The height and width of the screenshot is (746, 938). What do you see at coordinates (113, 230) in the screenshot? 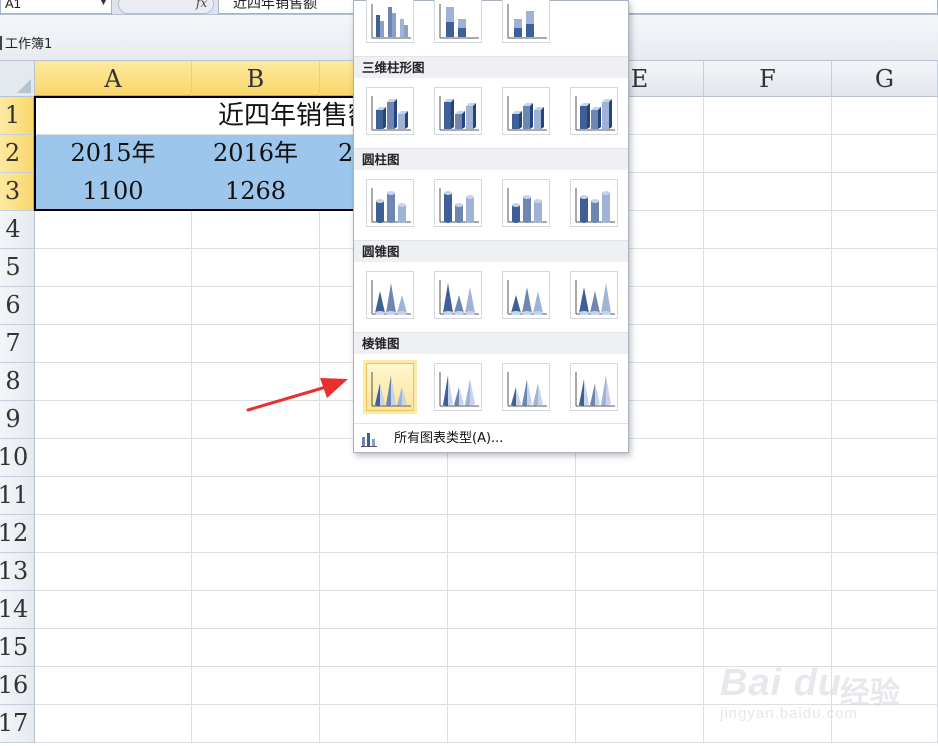
I see `cell-a4` at bounding box center [113, 230].